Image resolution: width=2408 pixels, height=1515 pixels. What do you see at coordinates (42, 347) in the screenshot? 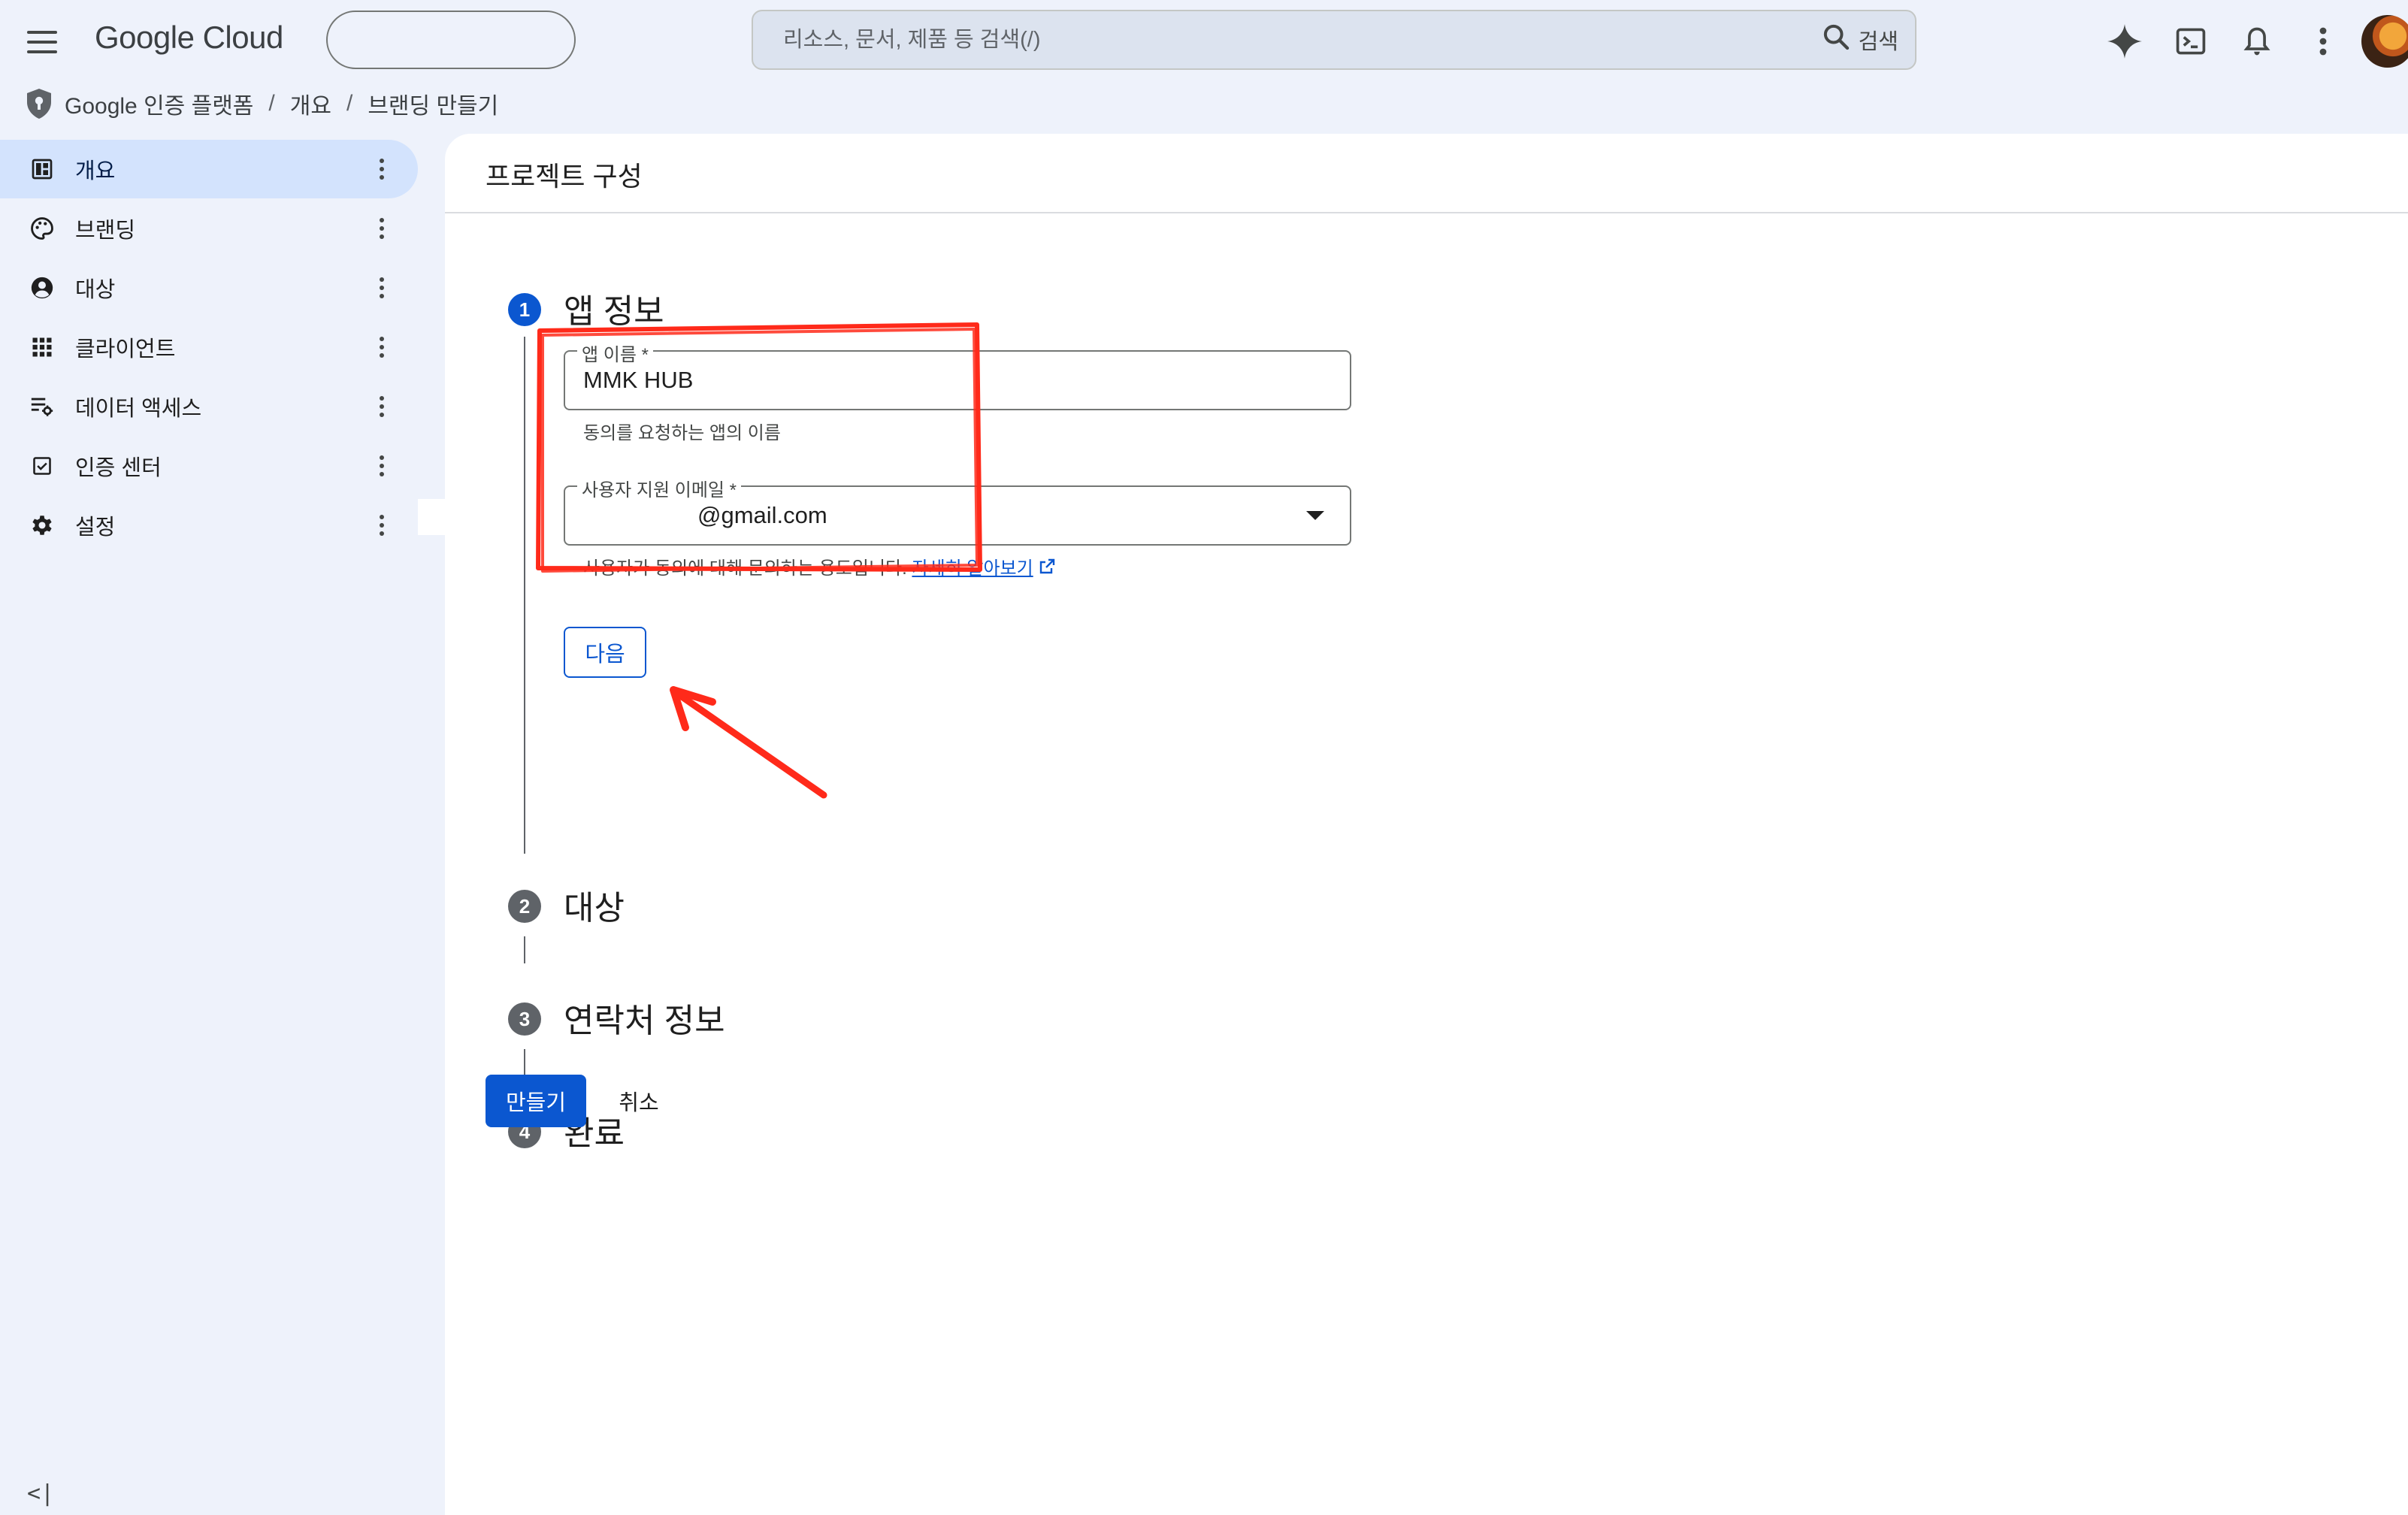
I see `apps-grid-icon` at bounding box center [42, 347].